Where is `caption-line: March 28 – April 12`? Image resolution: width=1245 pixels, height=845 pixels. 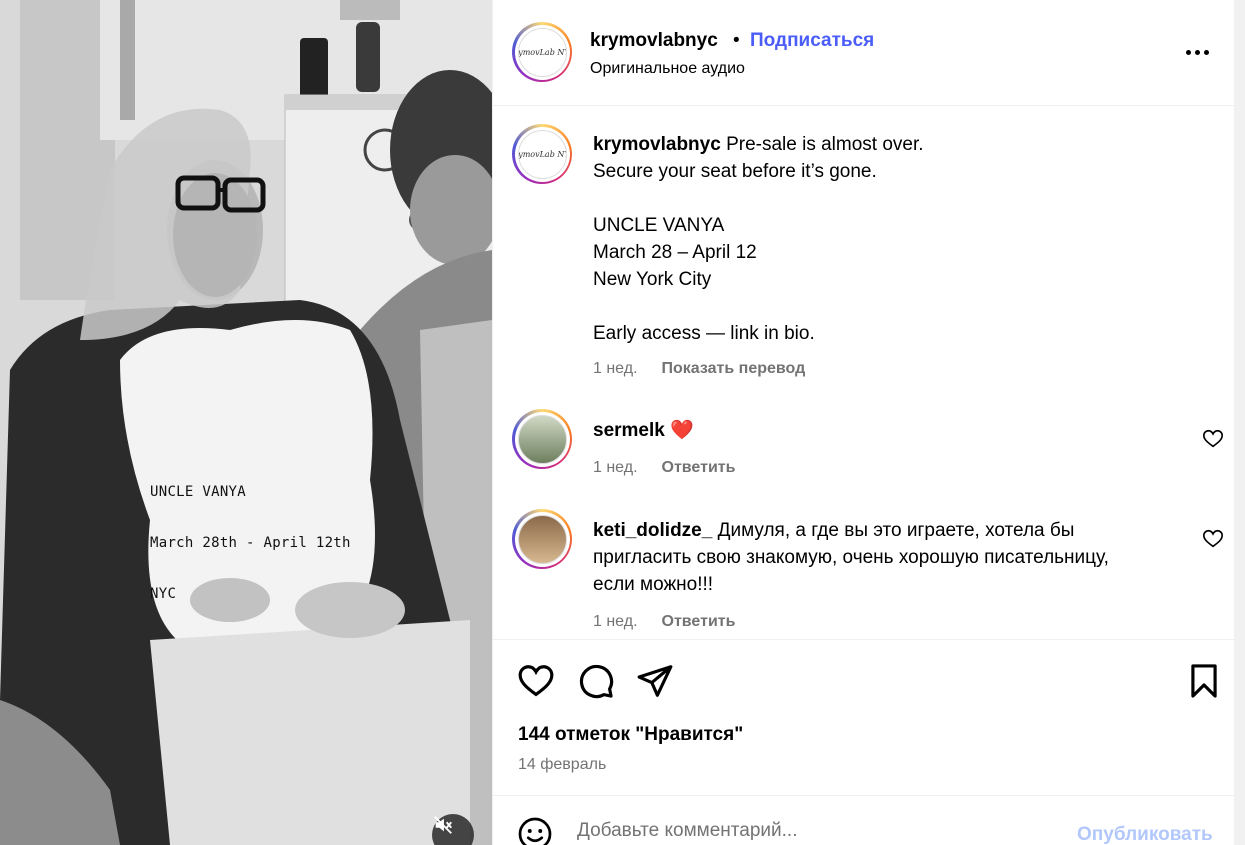
caption-line: March 28 – April 12 is located at coordinates (675, 252).